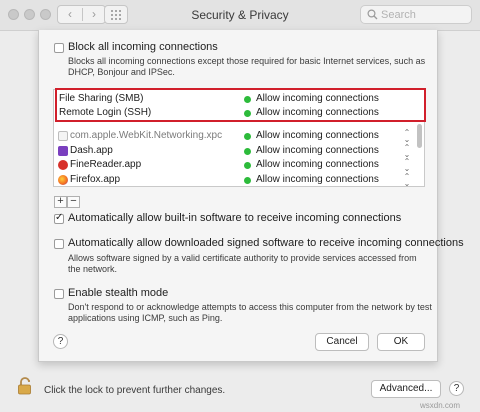 Image resolution: width=480 pixels, height=412 pixels. Describe the element at coordinates (440, 405) in the screenshot. I see `watermark: wsxdn.com` at that location.